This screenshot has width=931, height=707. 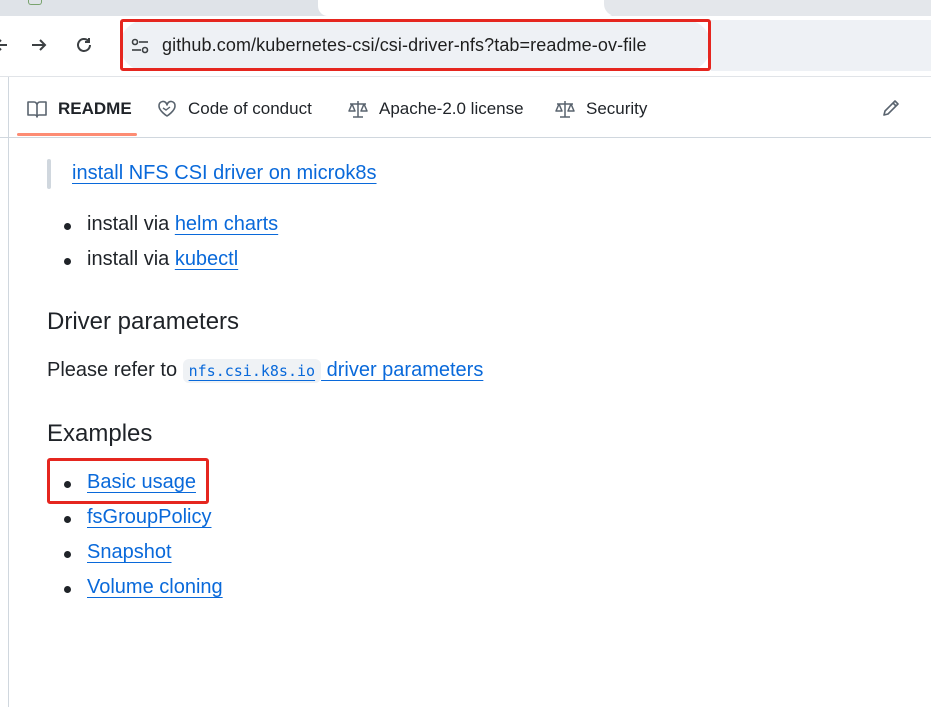 I want to click on driver-params-link: driver parameters, so click(x=402, y=370).